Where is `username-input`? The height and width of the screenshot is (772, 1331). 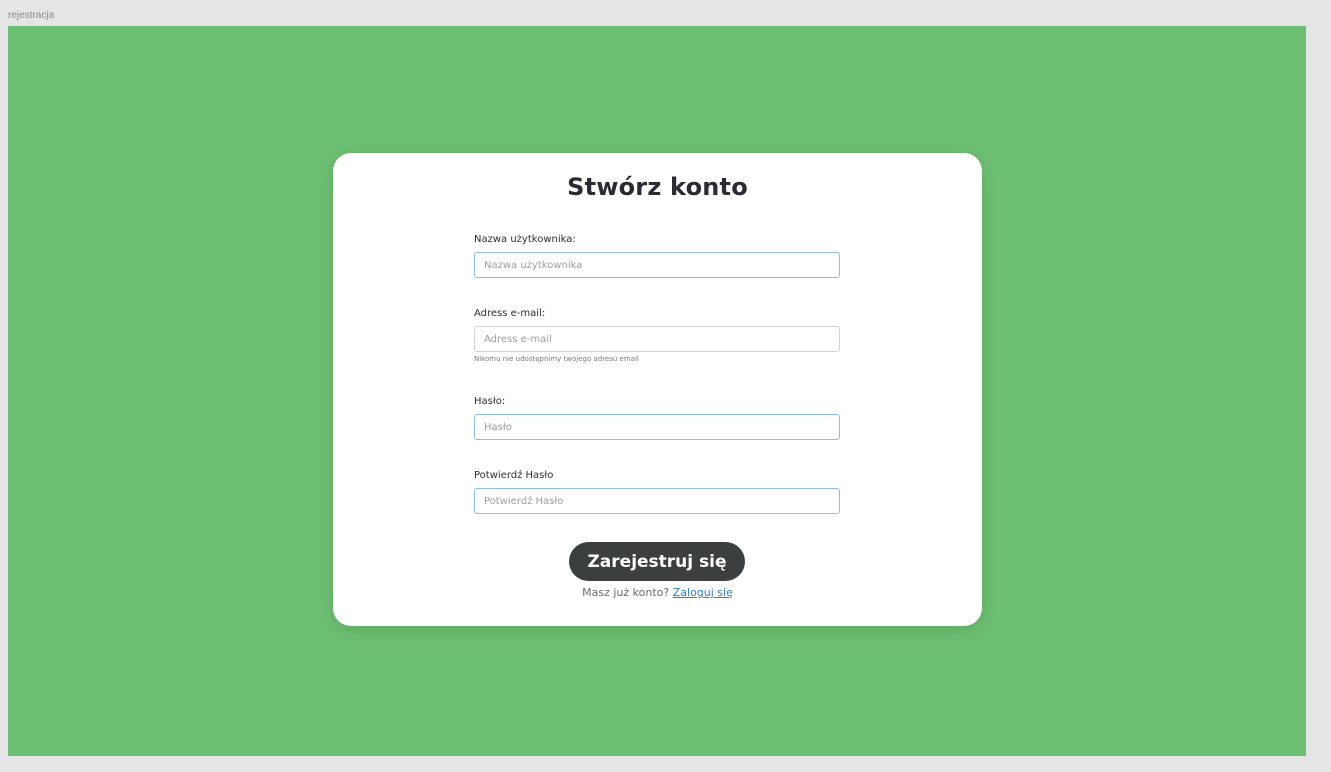 username-input is located at coordinates (657, 265).